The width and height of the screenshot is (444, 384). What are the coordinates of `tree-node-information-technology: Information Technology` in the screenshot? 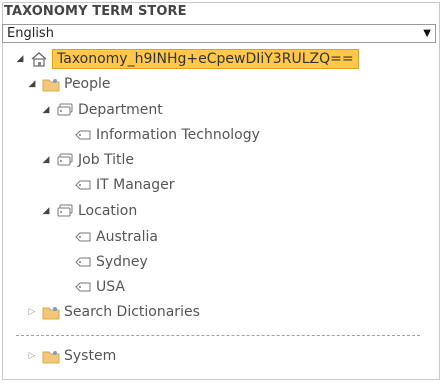 It's located at (159, 135).